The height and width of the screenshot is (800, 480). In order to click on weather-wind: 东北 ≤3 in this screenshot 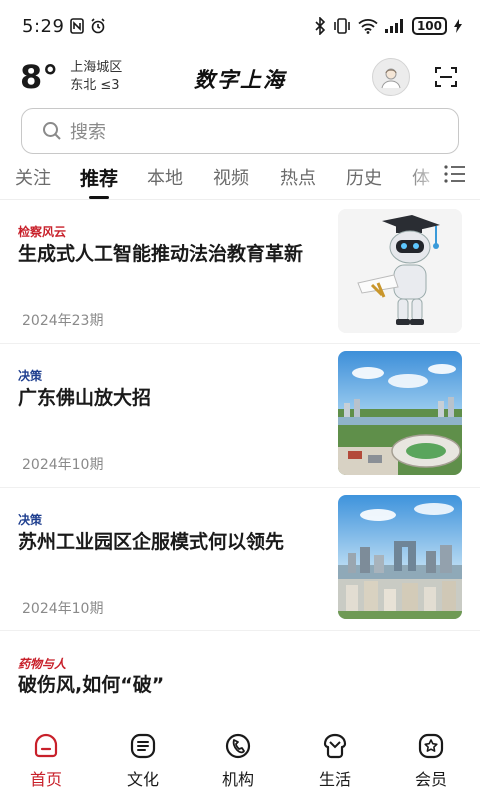, I will do `click(95, 85)`.